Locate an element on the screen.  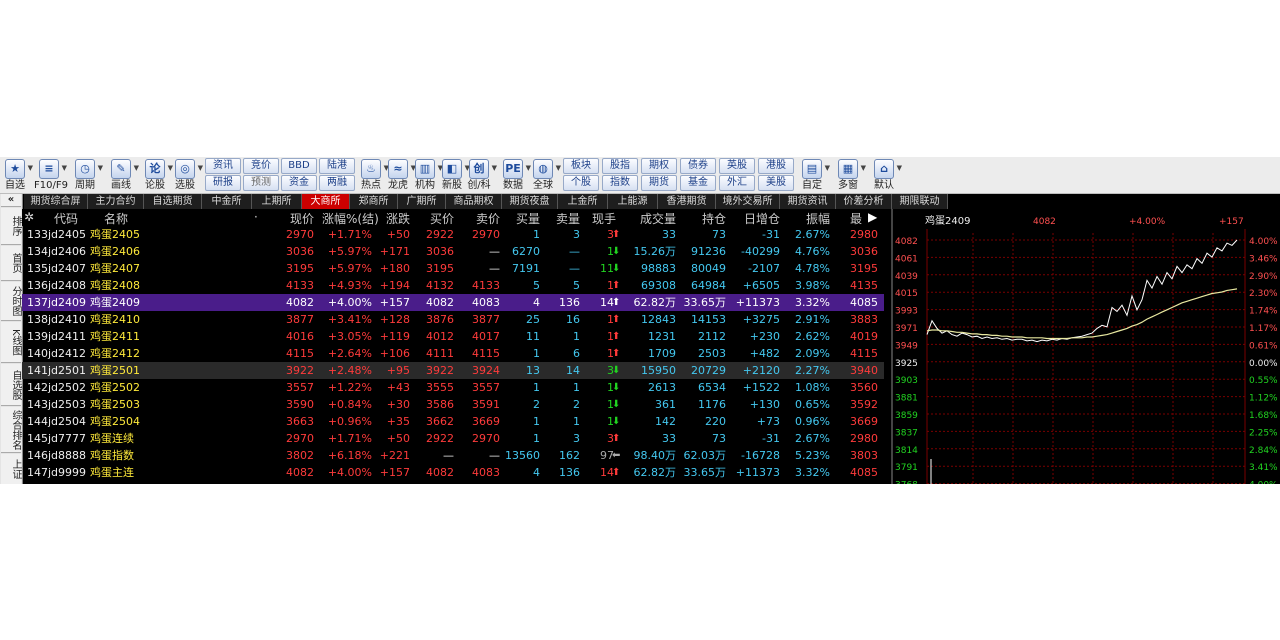
left-nav-item: 排序 is located at coordinates (11, 226).